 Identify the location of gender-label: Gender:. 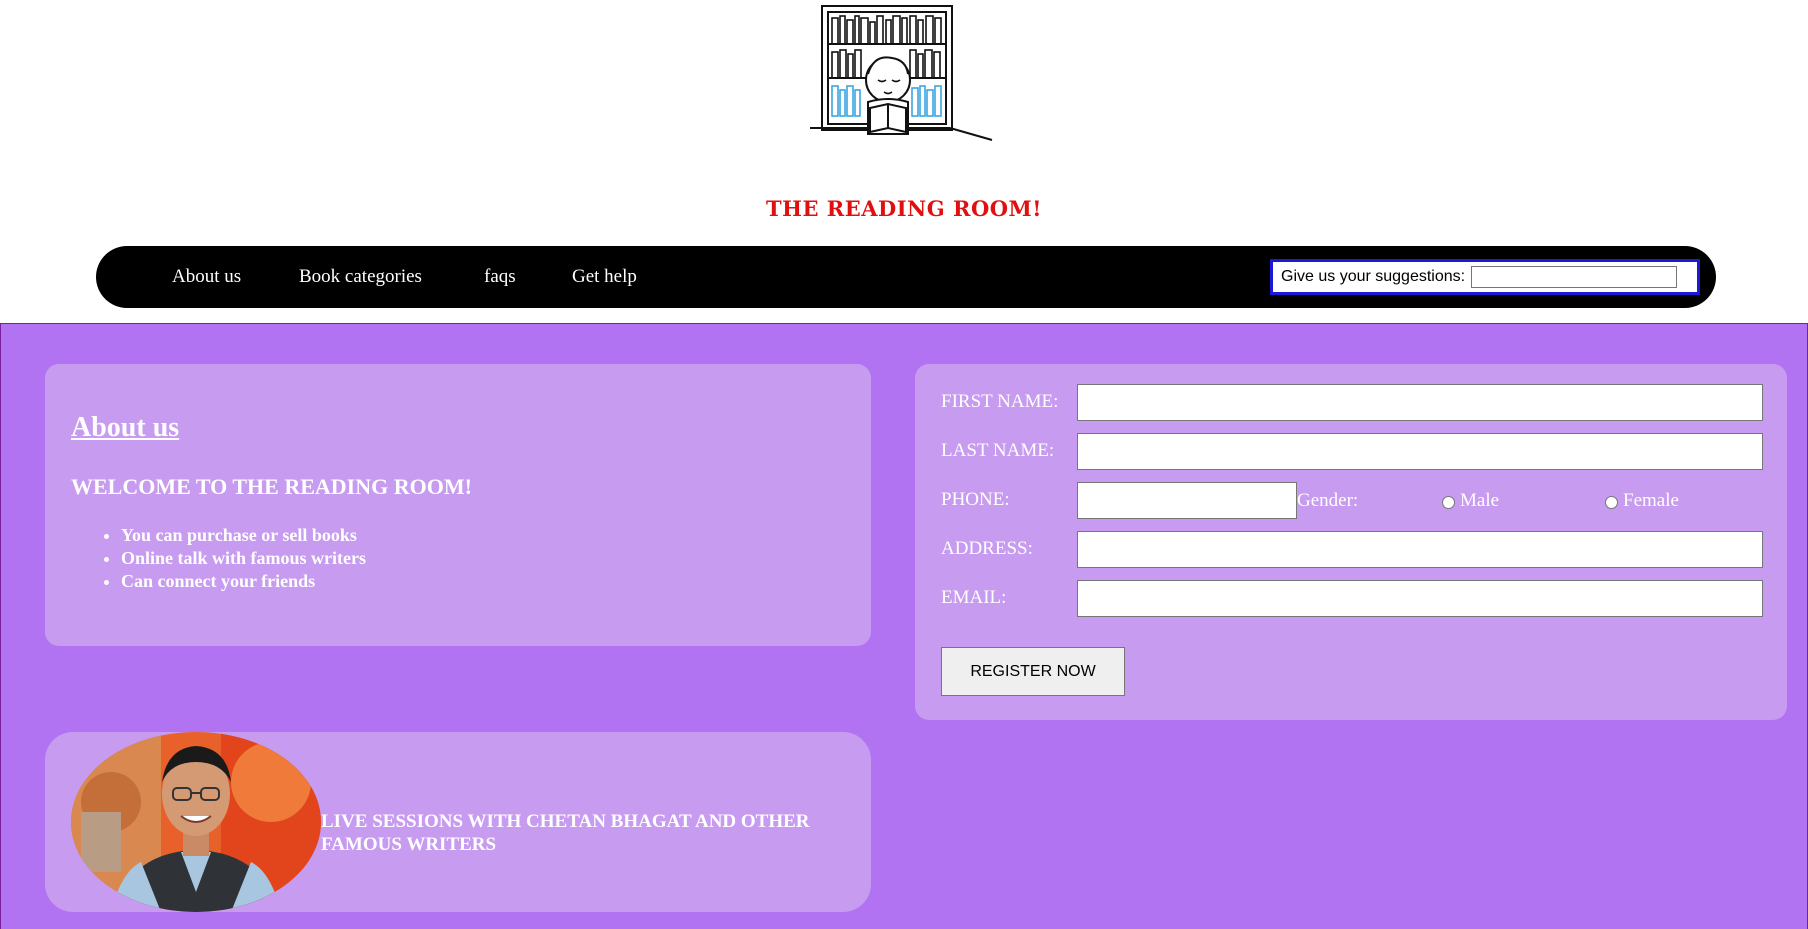
(1328, 500).